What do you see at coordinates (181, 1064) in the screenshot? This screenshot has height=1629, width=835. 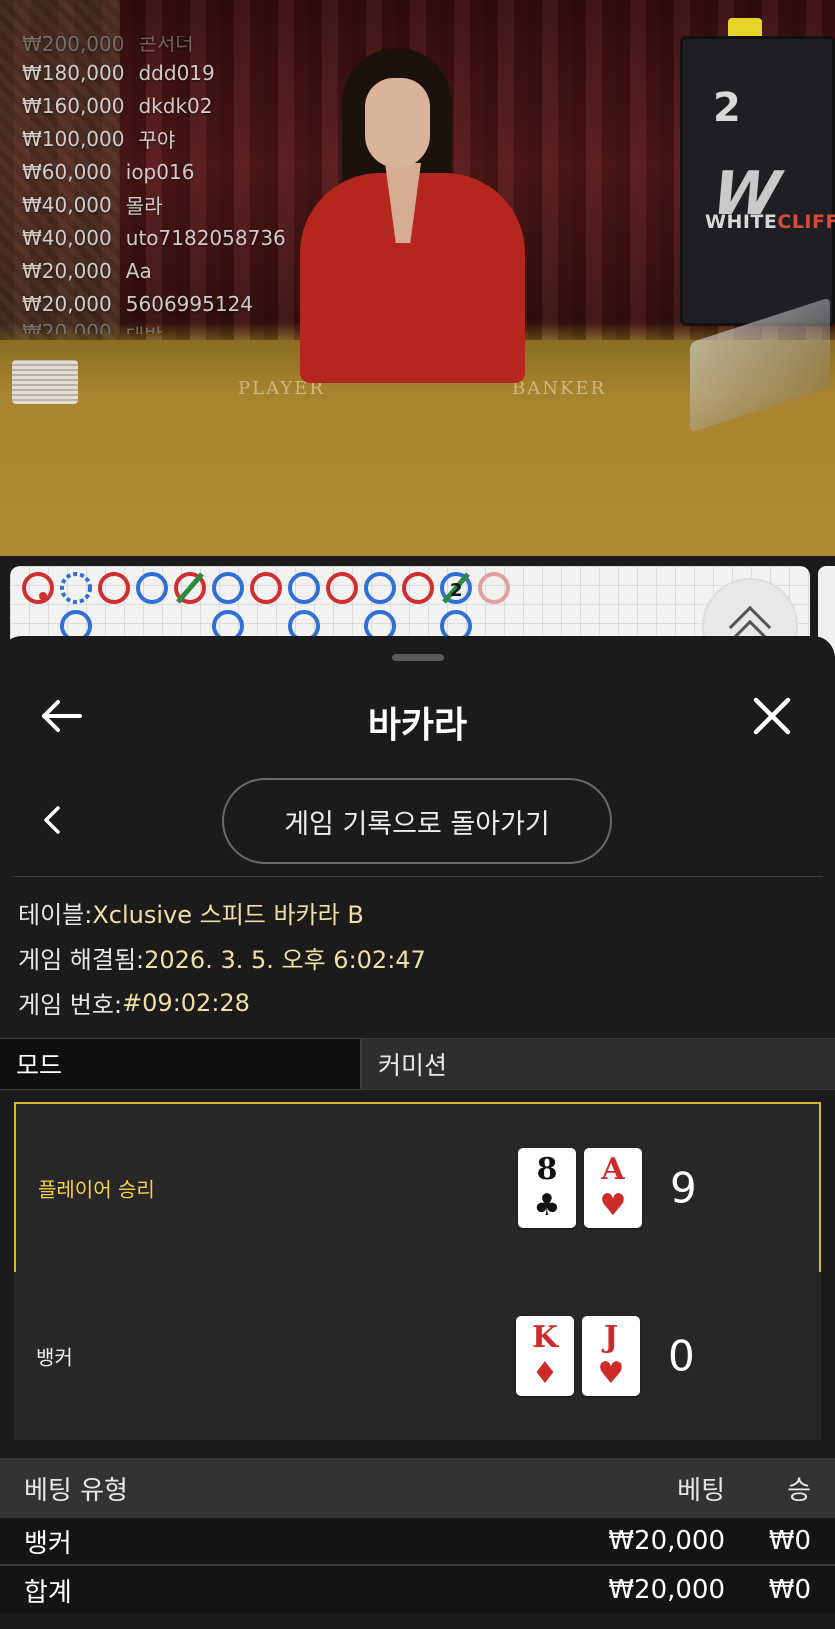 I see `mode-label: 모드` at bounding box center [181, 1064].